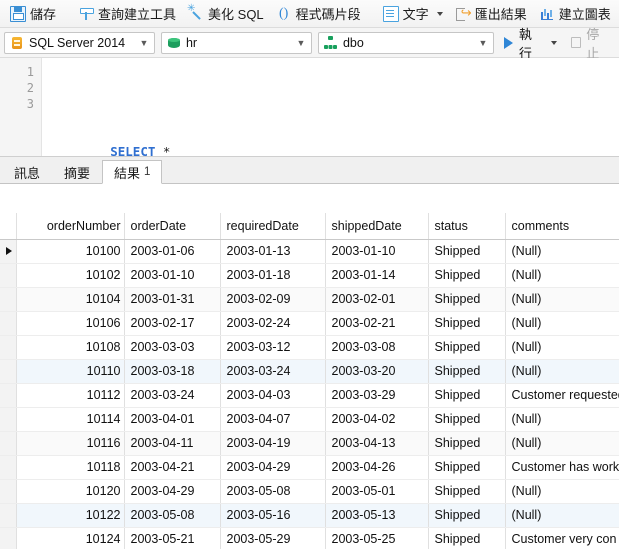 The width and height of the screenshot is (619, 549). Describe the element at coordinates (70, 226) in the screenshot. I see `column-header-orderNumber: orderNumber` at that location.